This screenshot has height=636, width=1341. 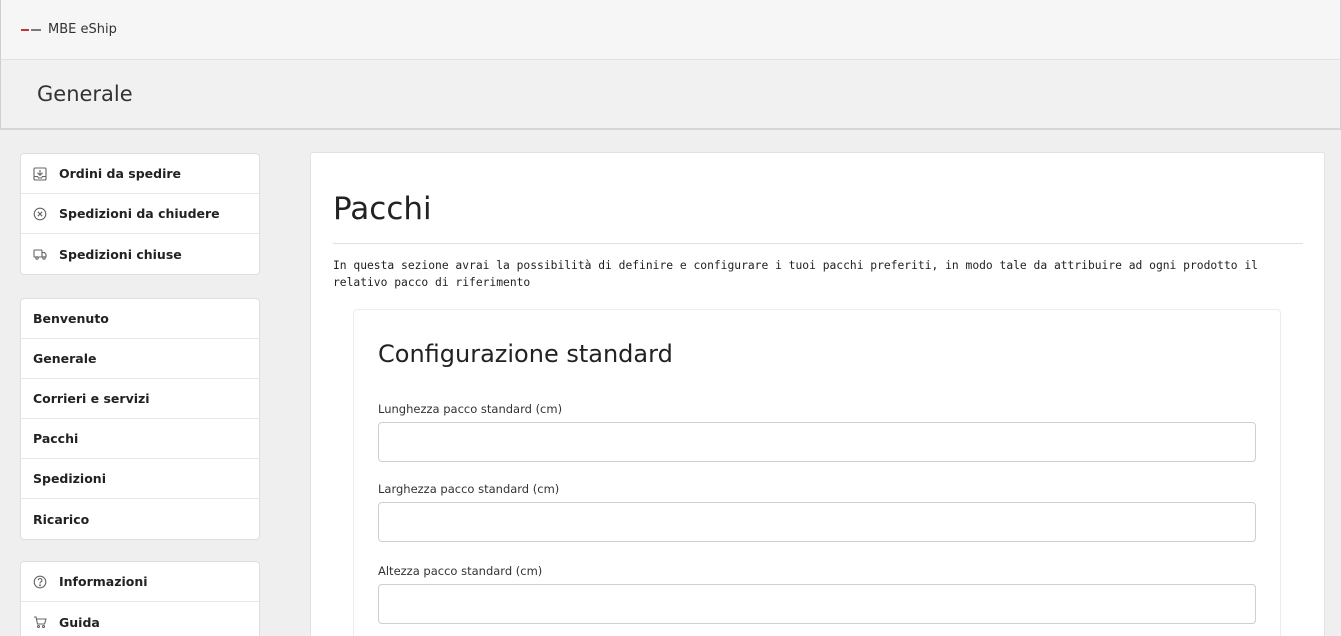 I want to click on app-titlebar: MBE eShip, so click(x=670, y=30).